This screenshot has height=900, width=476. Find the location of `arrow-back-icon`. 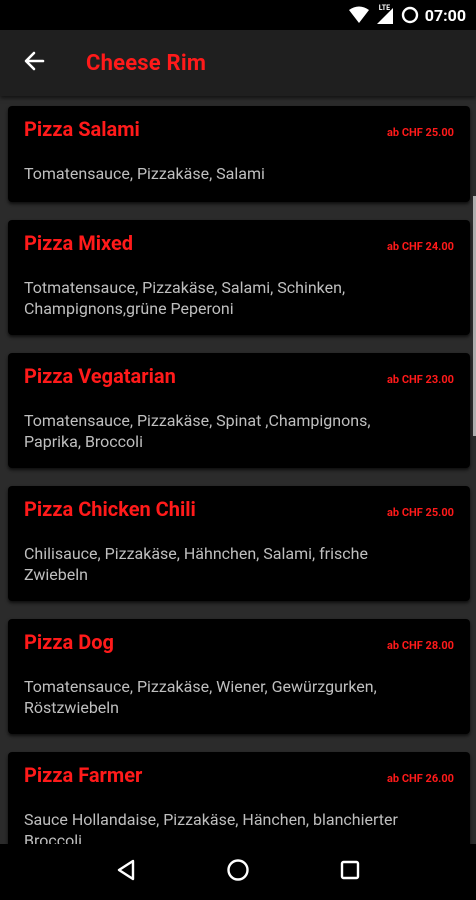

arrow-back-icon is located at coordinates (34, 63).